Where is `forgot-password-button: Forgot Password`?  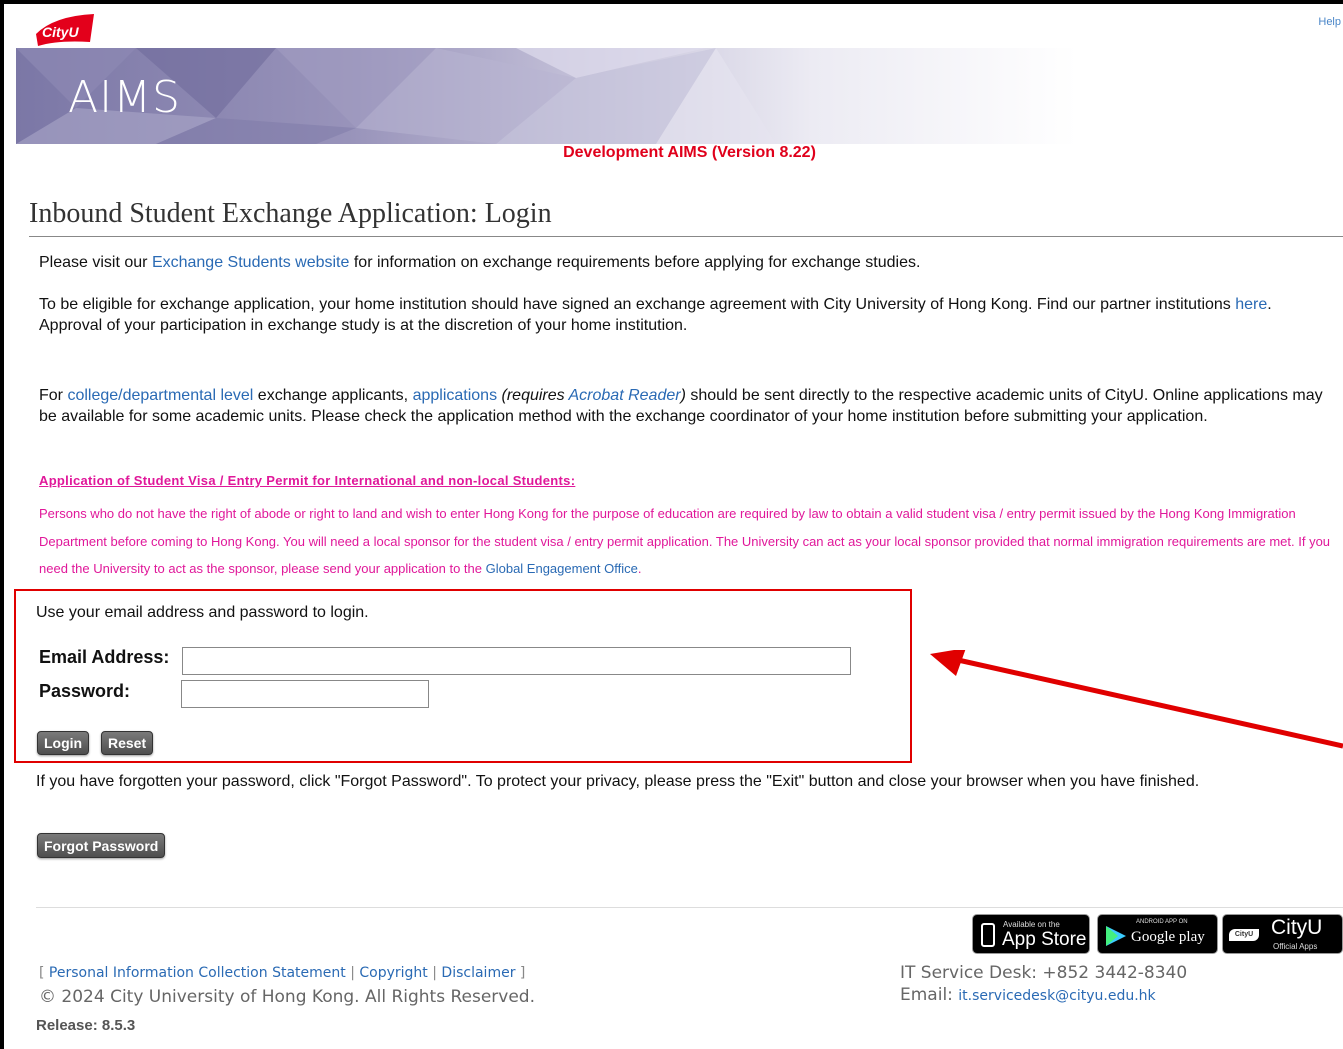 forgot-password-button: Forgot Password is located at coordinates (101, 845).